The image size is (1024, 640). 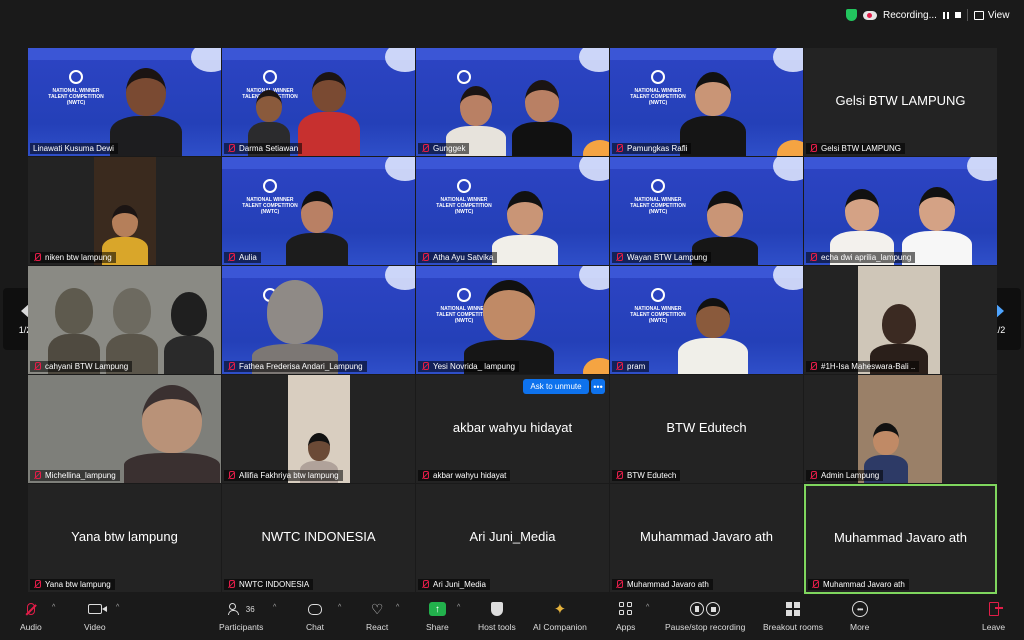 I want to click on participant-tile: Ari Juni_Media Ari Juni_Media, so click(x=512, y=538).